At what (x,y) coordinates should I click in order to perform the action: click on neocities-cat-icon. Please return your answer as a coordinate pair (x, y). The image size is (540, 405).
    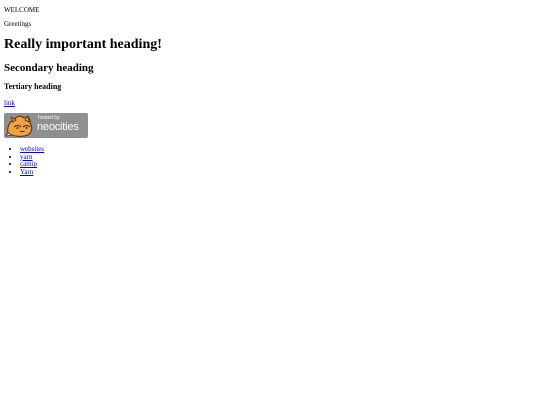
    Looking at the image, I should click on (19, 126).